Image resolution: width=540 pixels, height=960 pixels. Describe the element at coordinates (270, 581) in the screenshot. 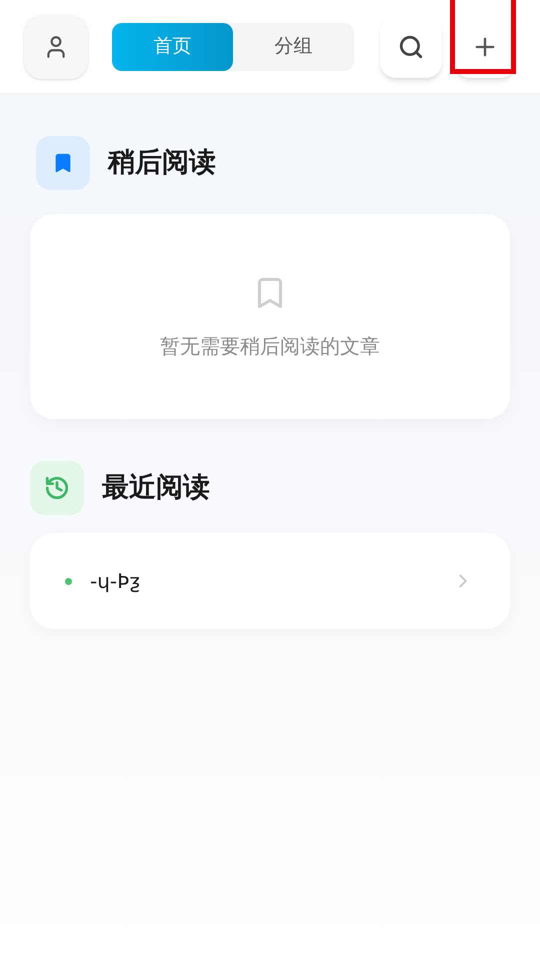

I see `recent-item: -ɥ-Þƺ` at that location.